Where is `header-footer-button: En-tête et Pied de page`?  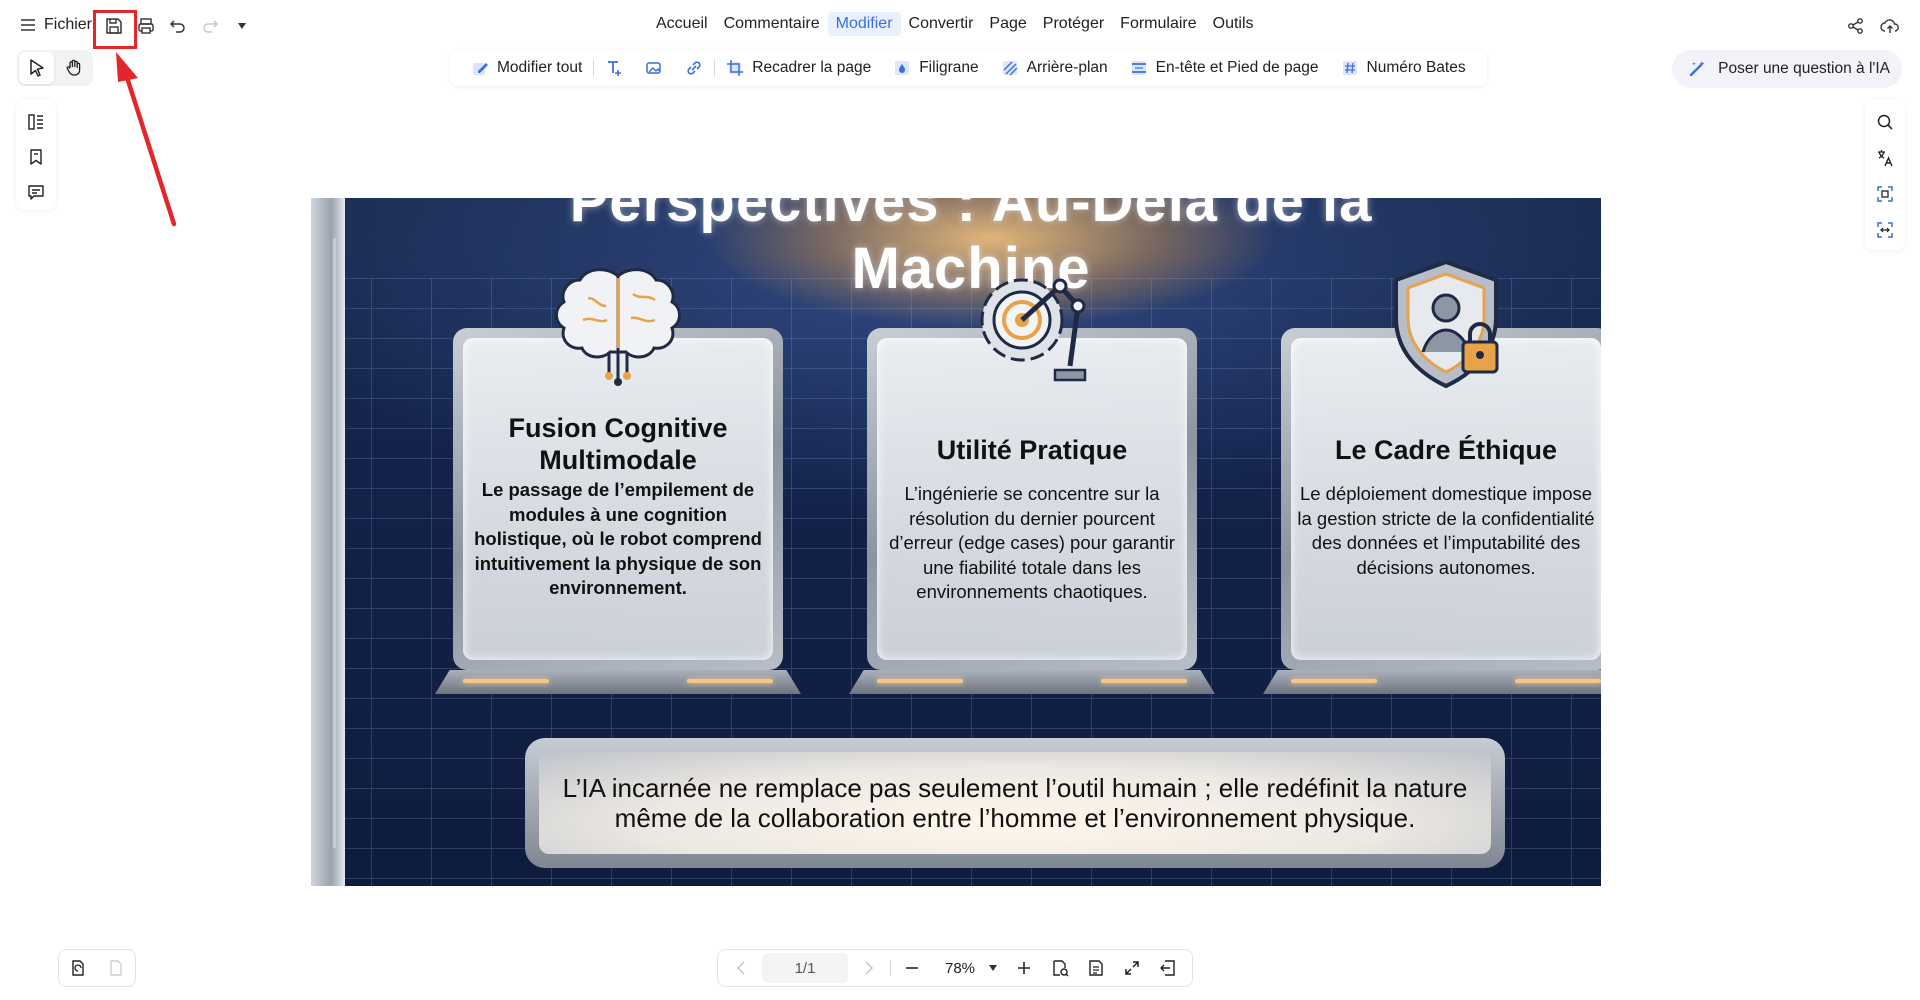 header-footer-button: En-tête et Pied de page is located at coordinates (1224, 68).